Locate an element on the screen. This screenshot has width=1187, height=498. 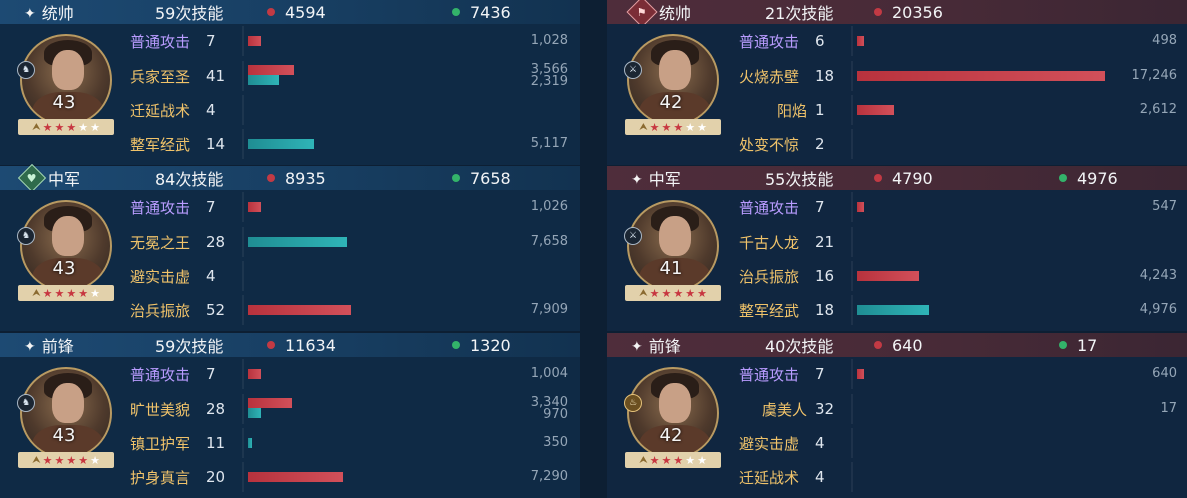
damage-value: 11634 is located at coordinates (310, 345).